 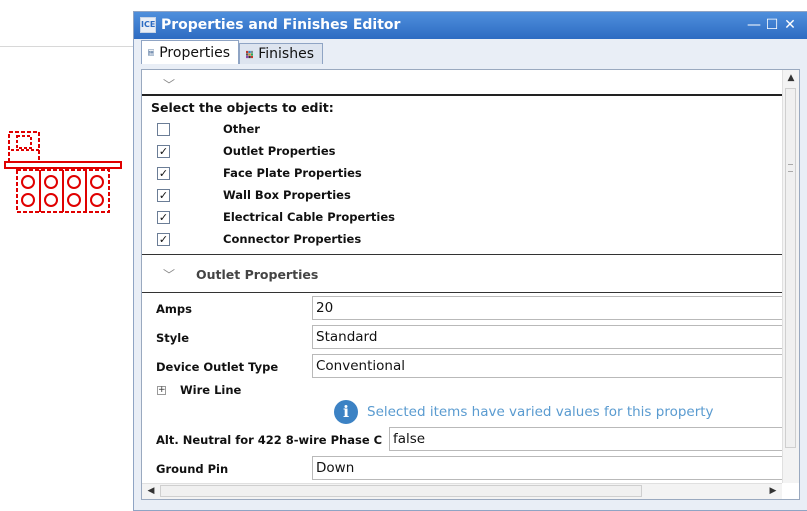 What do you see at coordinates (163, 239) in the screenshot?
I see `checkbox-connector-properties: ✓` at bounding box center [163, 239].